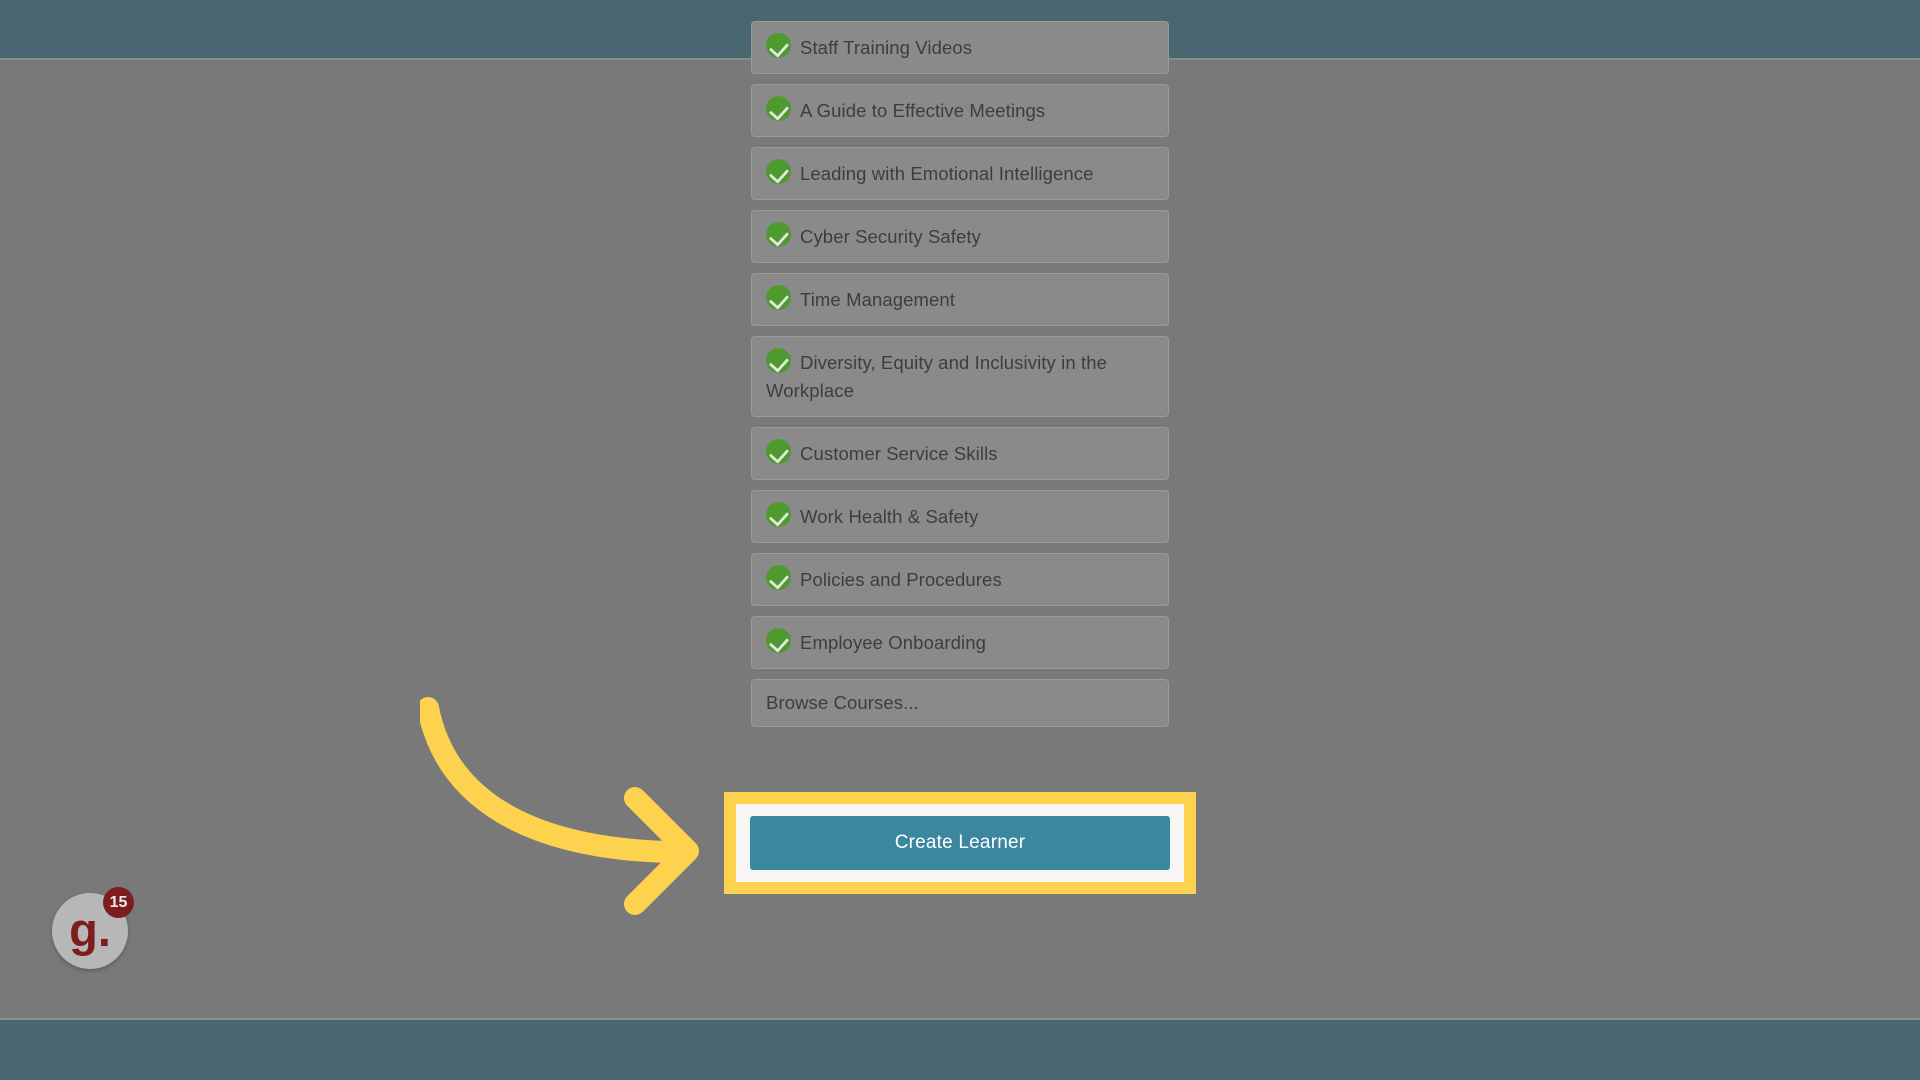  What do you see at coordinates (878, 299) in the screenshot?
I see `list-item-label: Time Management` at bounding box center [878, 299].